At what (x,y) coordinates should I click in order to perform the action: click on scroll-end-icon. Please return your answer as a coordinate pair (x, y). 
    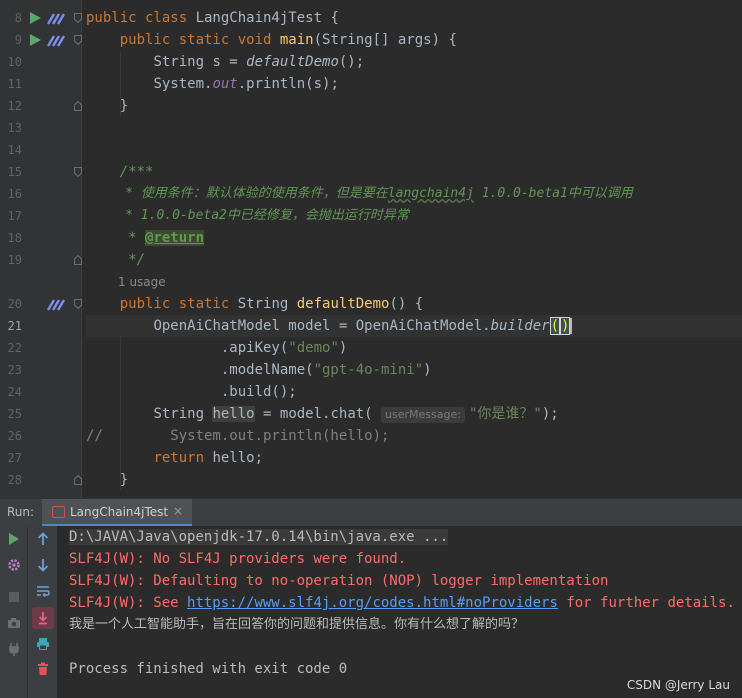
    Looking at the image, I should click on (43, 618).